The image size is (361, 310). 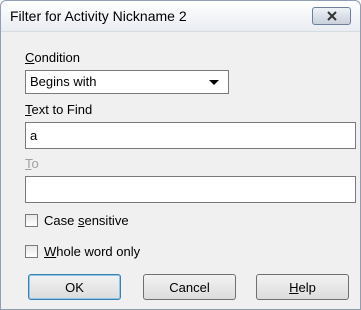 What do you see at coordinates (31, 220) in the screenshot?
I see `case-sensitive-checkbox` at bounding box center [31, 220].